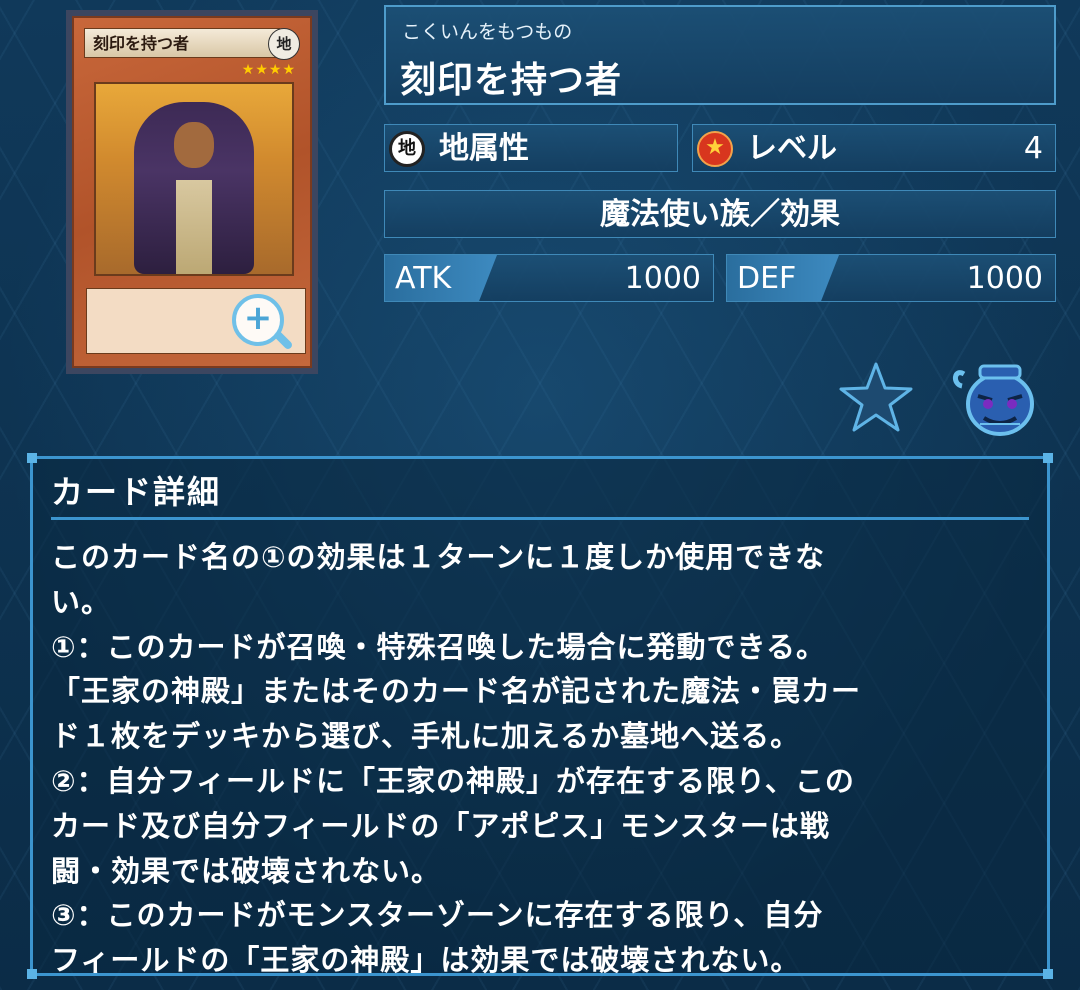  What do you see at coordinates (1033, 148) in the screenshot?
I see `level-value: 4` at bounding box center [1033, 148].